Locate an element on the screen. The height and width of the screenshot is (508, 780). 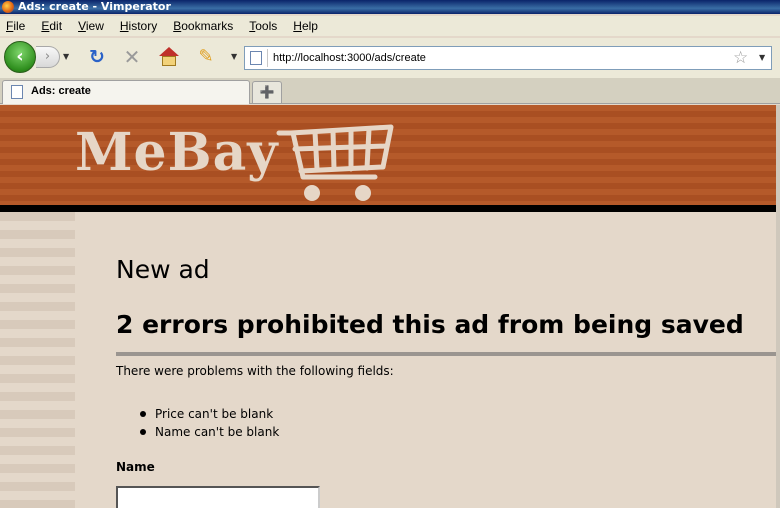
name-label: Name is located at coordinates (135, 467).